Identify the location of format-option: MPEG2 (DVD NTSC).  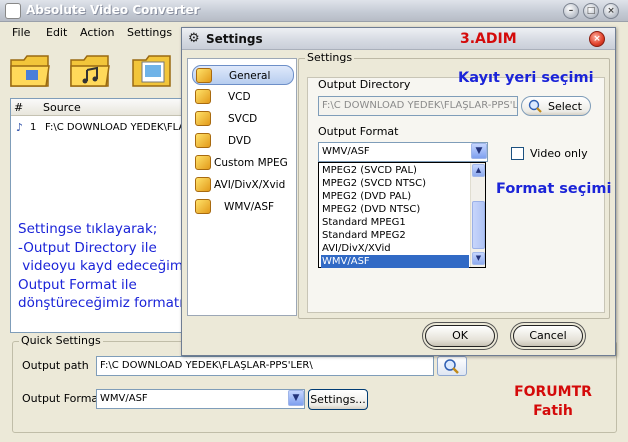
(395, 209).